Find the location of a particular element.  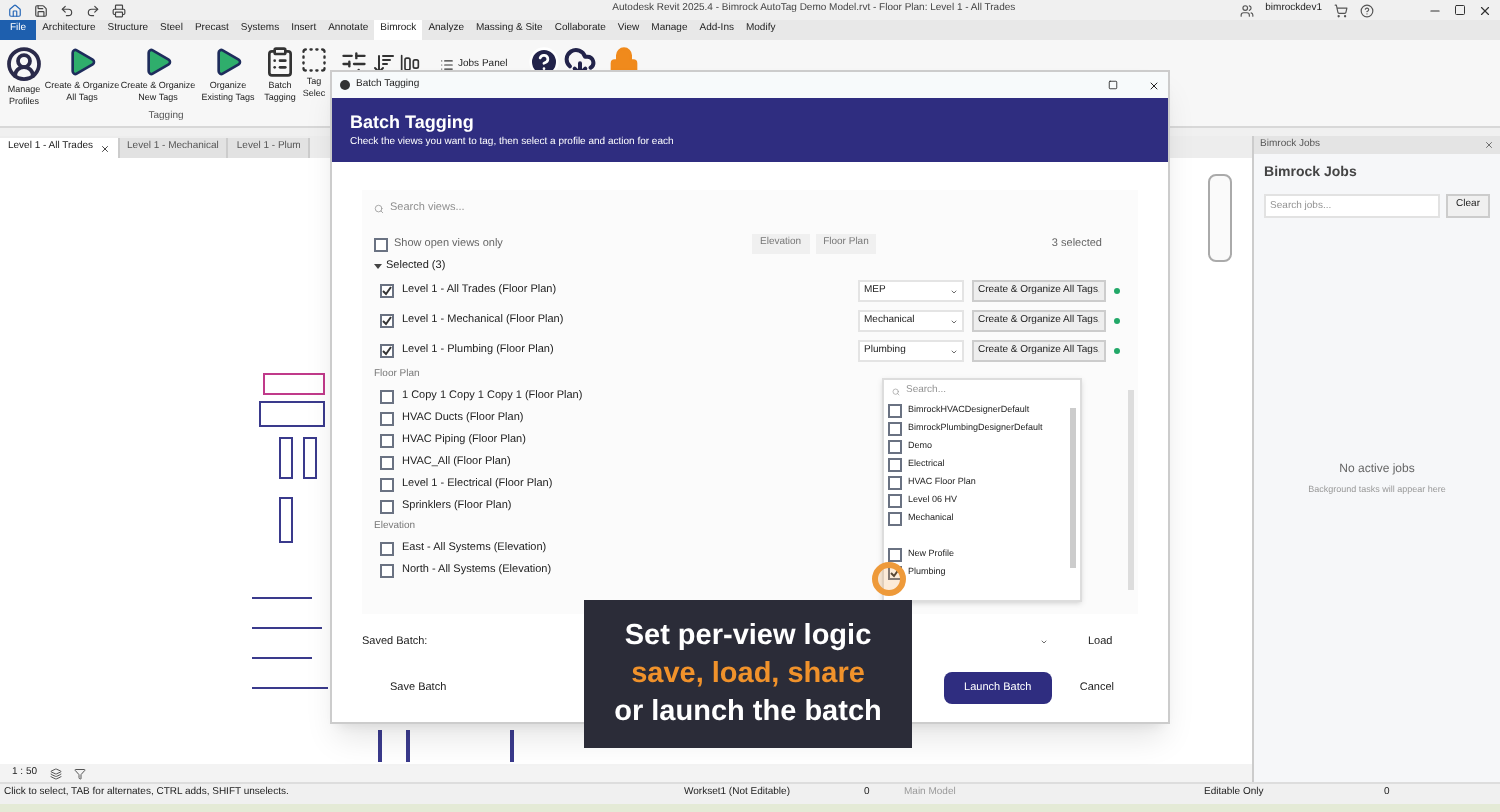

caption-line: save, load, share is located at coordinates (748, 674).